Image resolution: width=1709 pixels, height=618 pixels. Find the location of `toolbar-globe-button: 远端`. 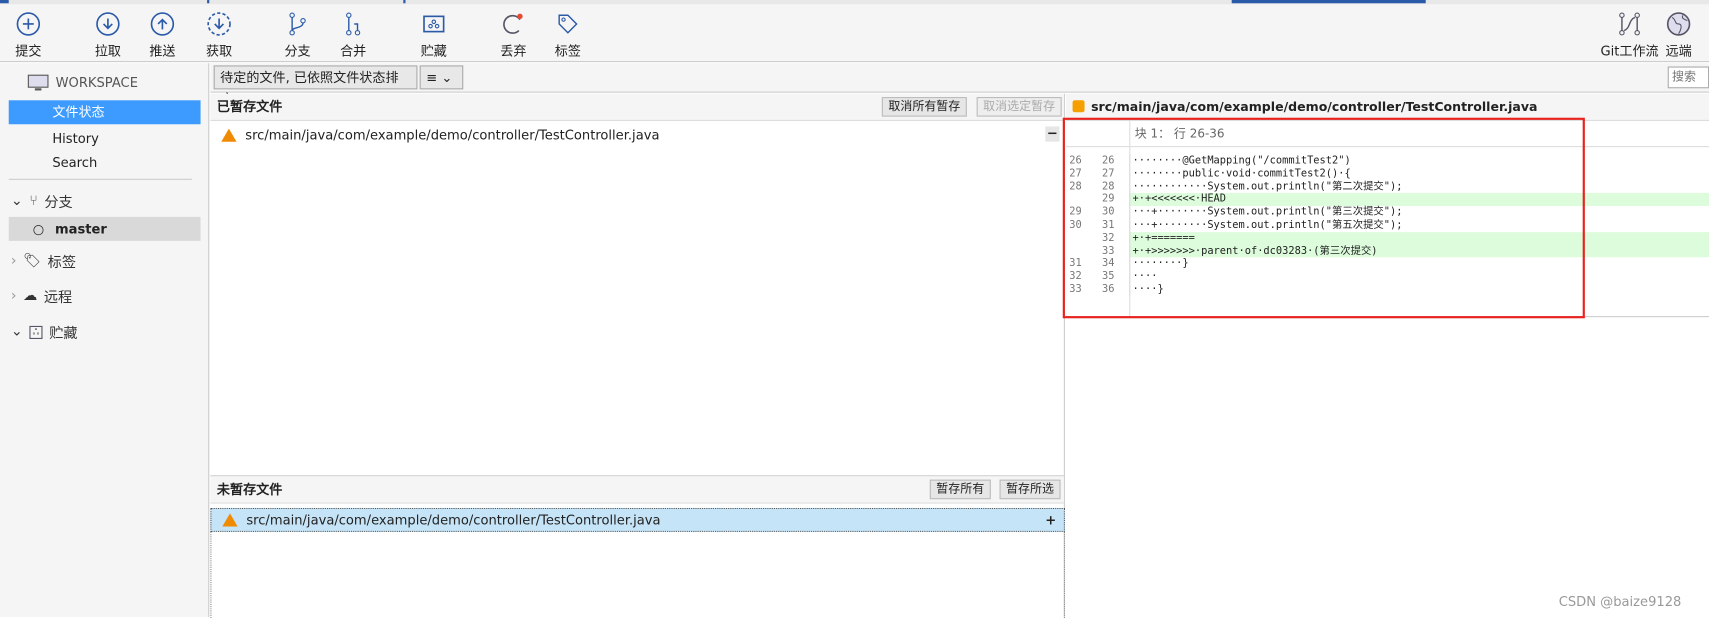

toolbar-globe-button: 远端 is located at coordinates (1679, 35).